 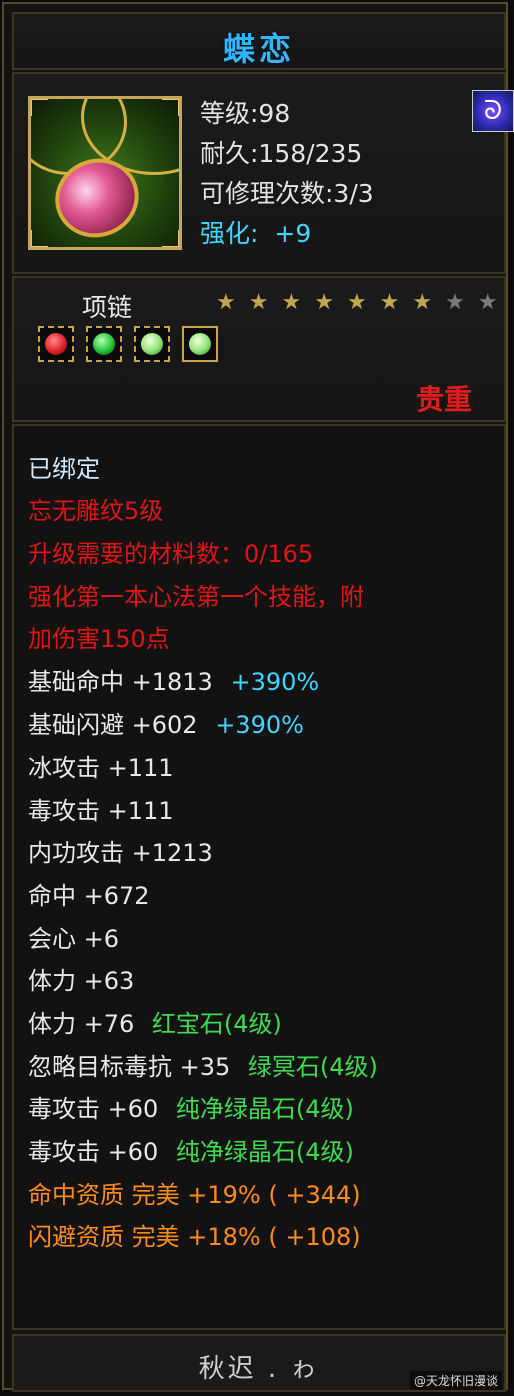 What do you see at coordinates (171, 554) in the screenshot?
I see `material-text: 升级需要的材料数：0/165` at bounding box center [171, 554].